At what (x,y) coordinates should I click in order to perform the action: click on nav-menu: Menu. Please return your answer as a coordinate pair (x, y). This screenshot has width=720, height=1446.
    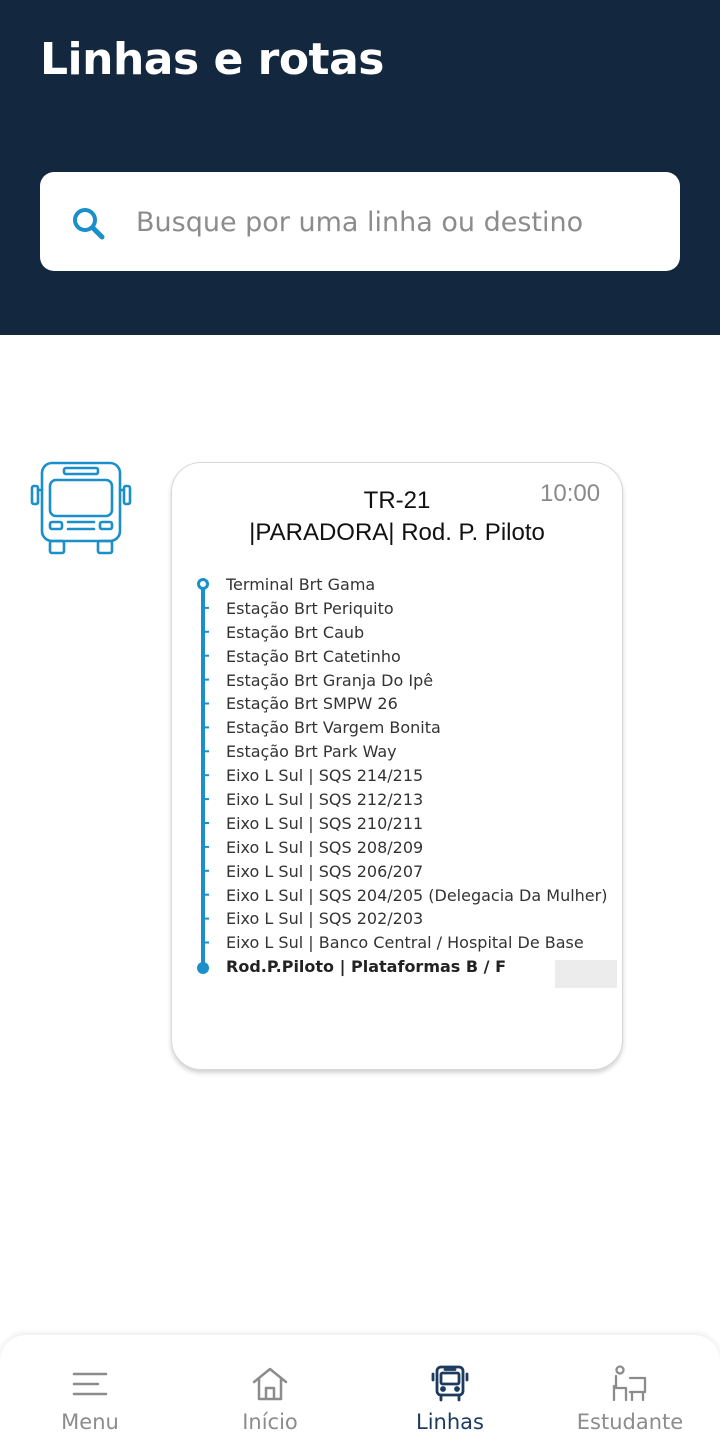
    Looking at the image, I should click on (90, 1403).